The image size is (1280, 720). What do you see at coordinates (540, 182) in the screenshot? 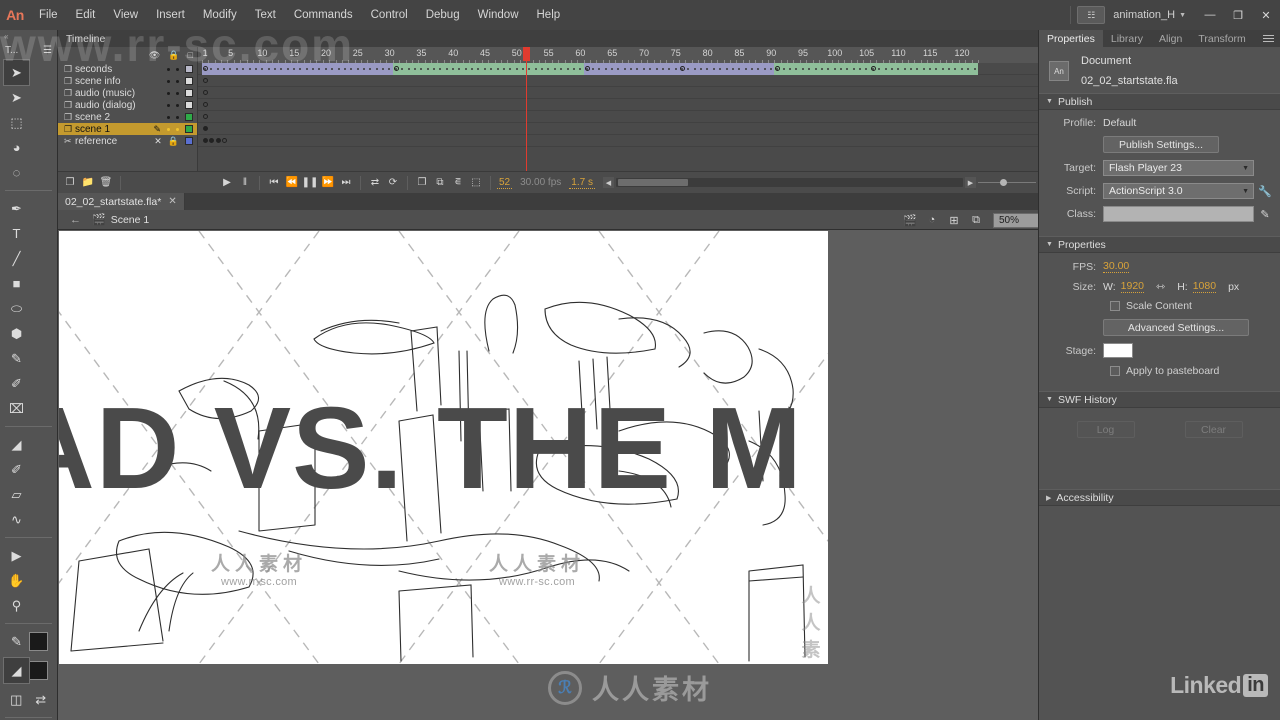
I see `fps-value: 30.00 fps` at bounding box center [540, 182].